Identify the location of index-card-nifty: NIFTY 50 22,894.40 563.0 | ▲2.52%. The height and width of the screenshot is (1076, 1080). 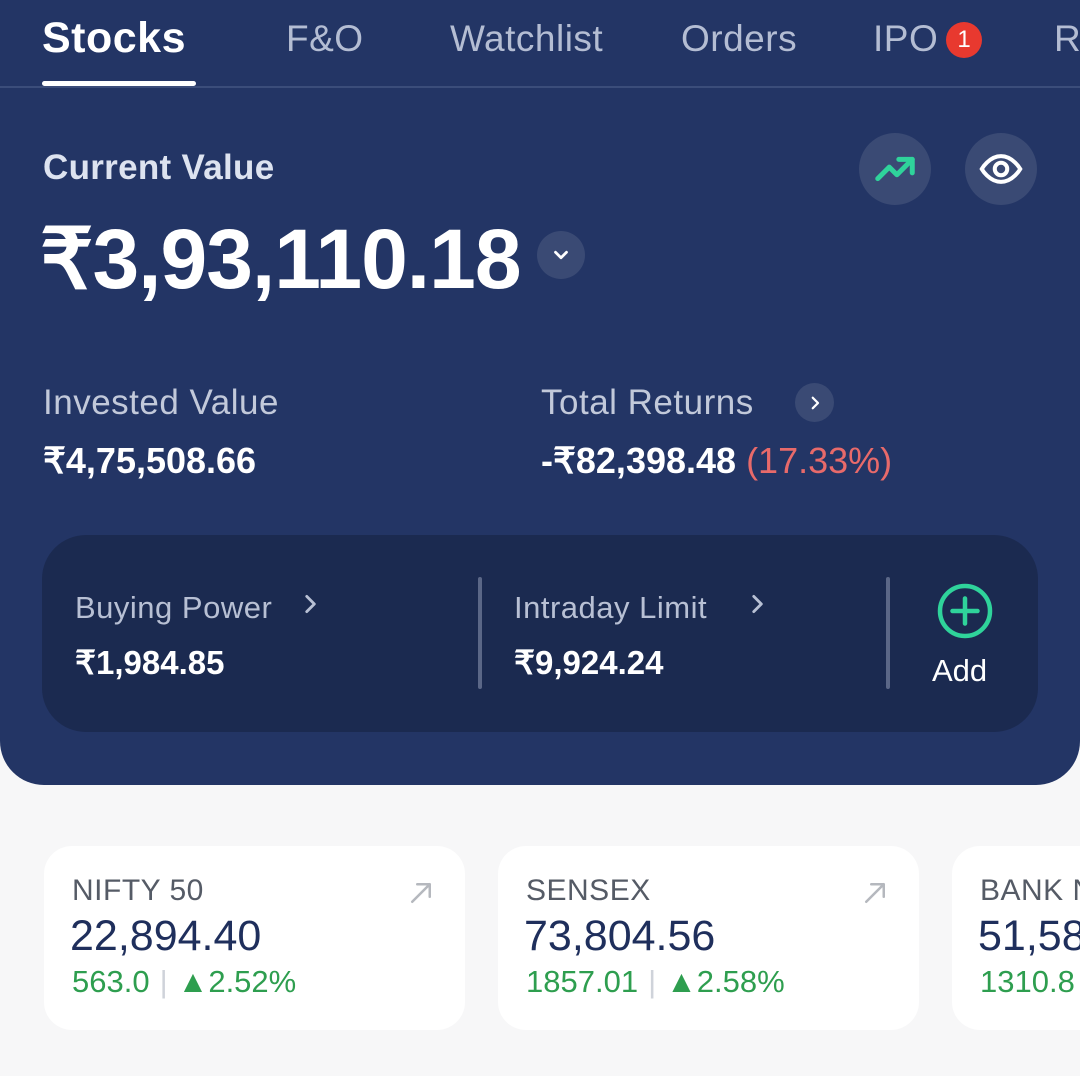
(254, 938).